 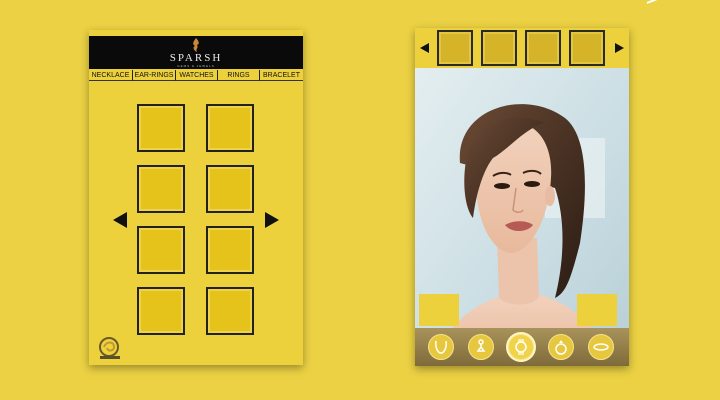 I want to click on tab-rings: RINGS, so click(x=239, y=75).